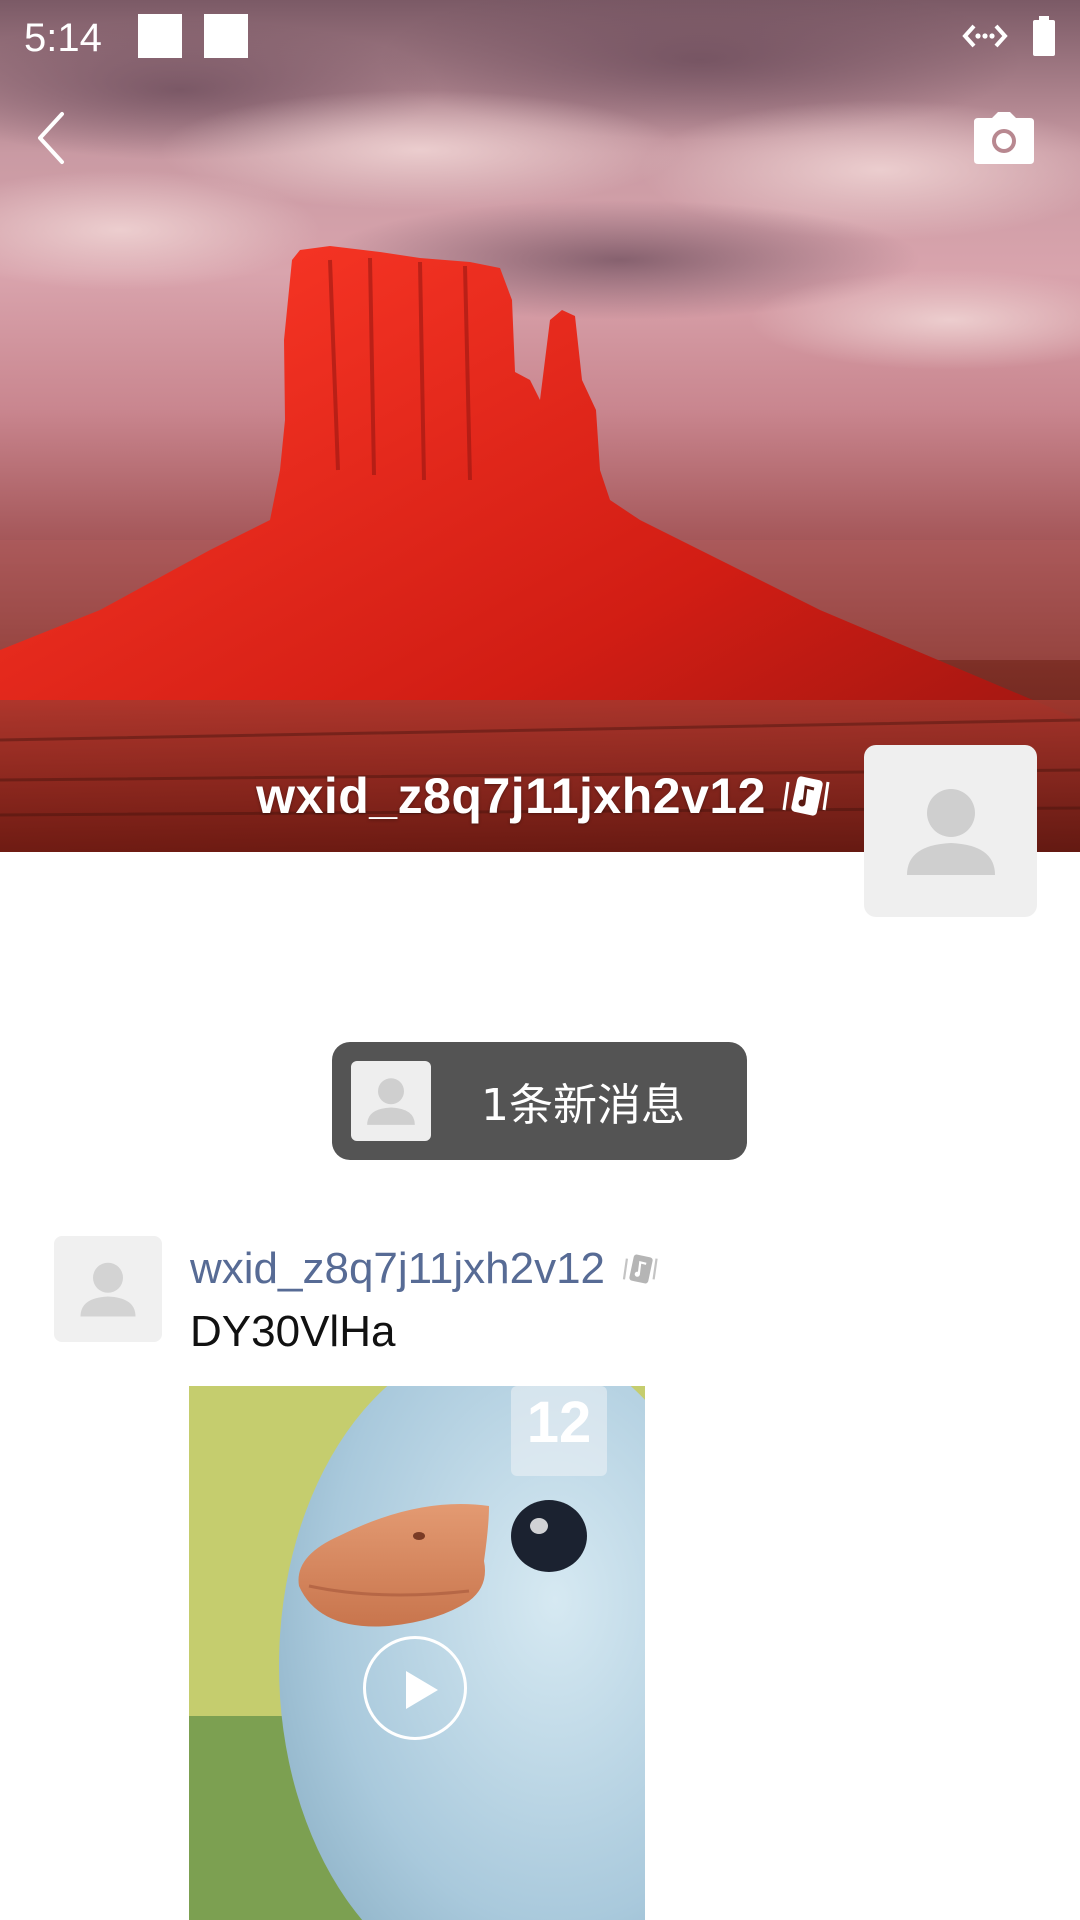 The image size is (1080, 1920). What do you see at coordinates (559, 1422) in the screenshot?
I see `video-overlay-number: 12` at bounding box center [559, 1422].